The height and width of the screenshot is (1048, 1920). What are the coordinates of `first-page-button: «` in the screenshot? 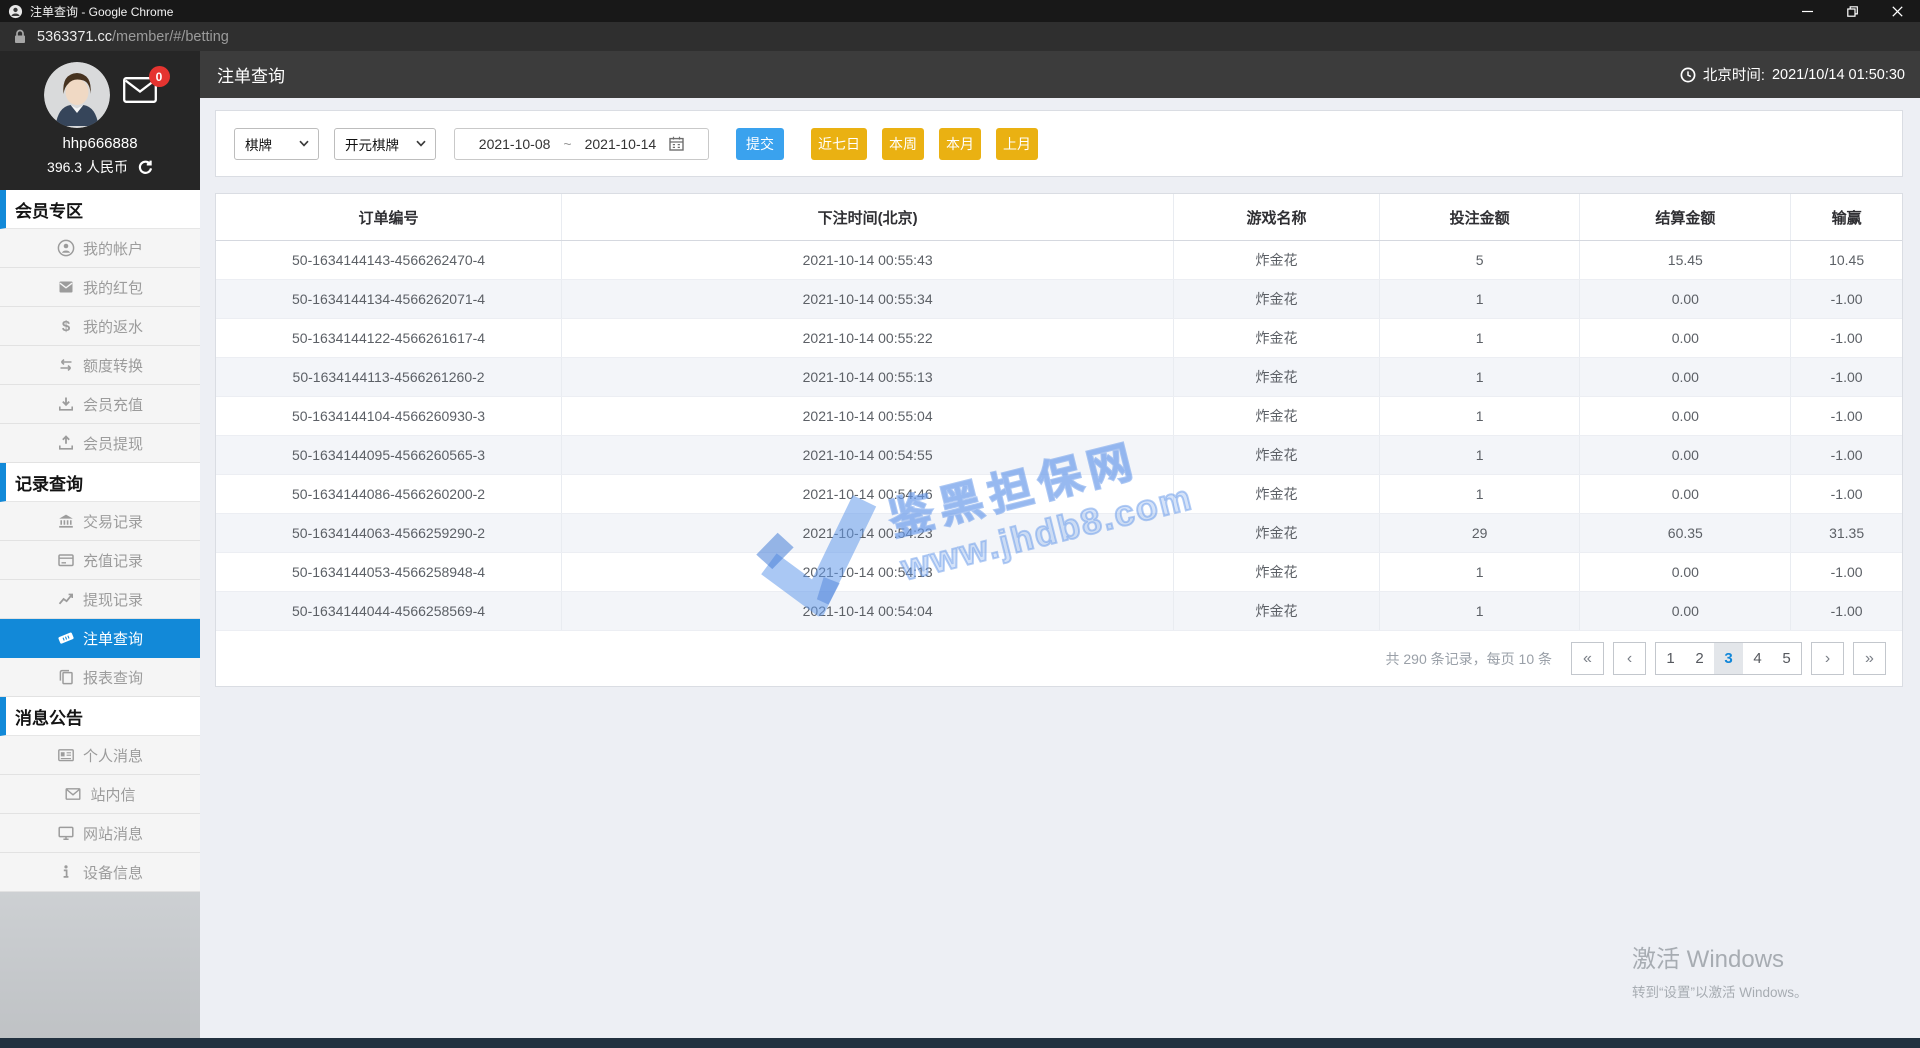 It's located at (1587, 658).